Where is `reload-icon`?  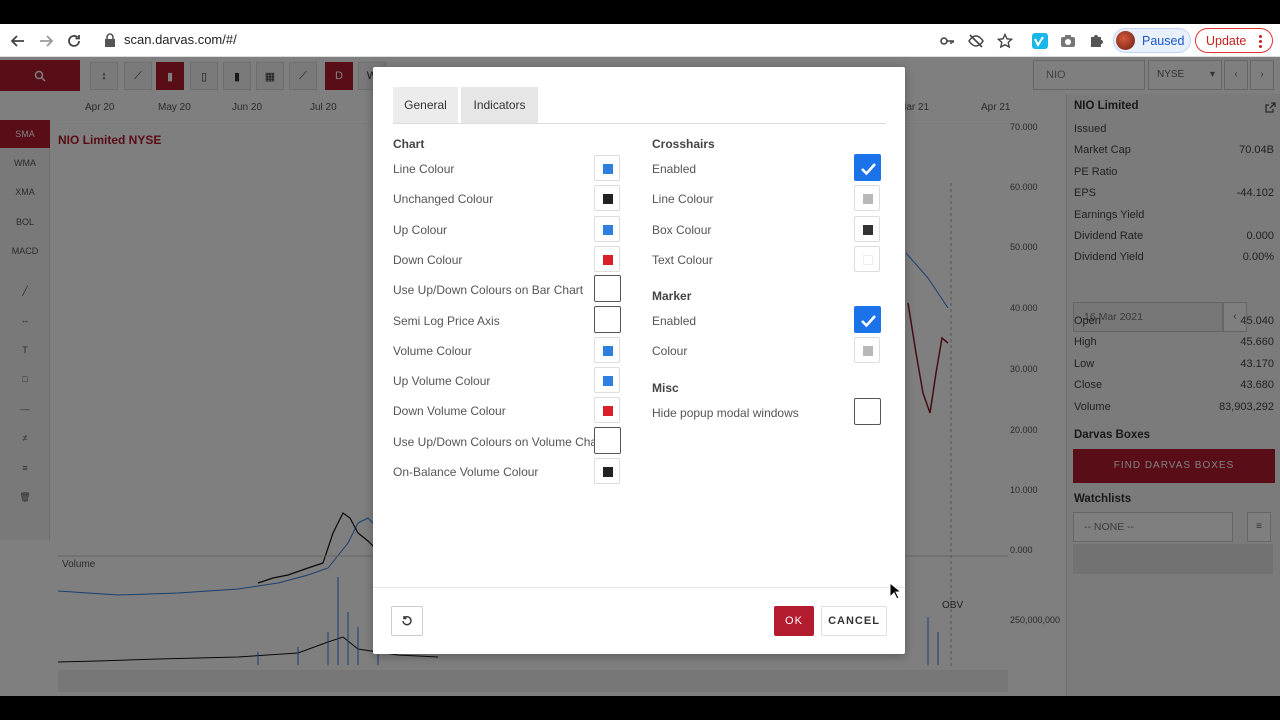
reload-icon is located at coordinates (74, 41).